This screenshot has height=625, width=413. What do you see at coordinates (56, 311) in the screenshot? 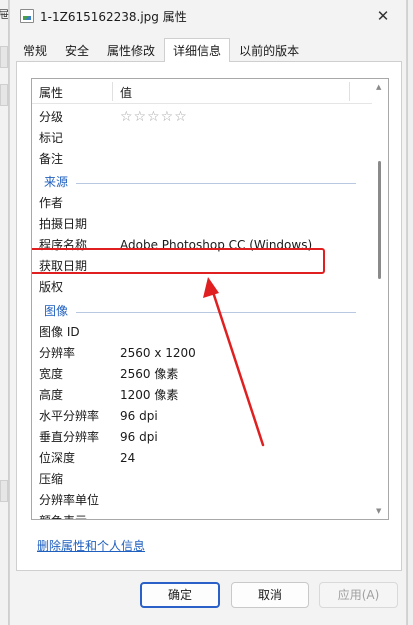
I see `group-title: 图像` at bounding box center [56, 311].